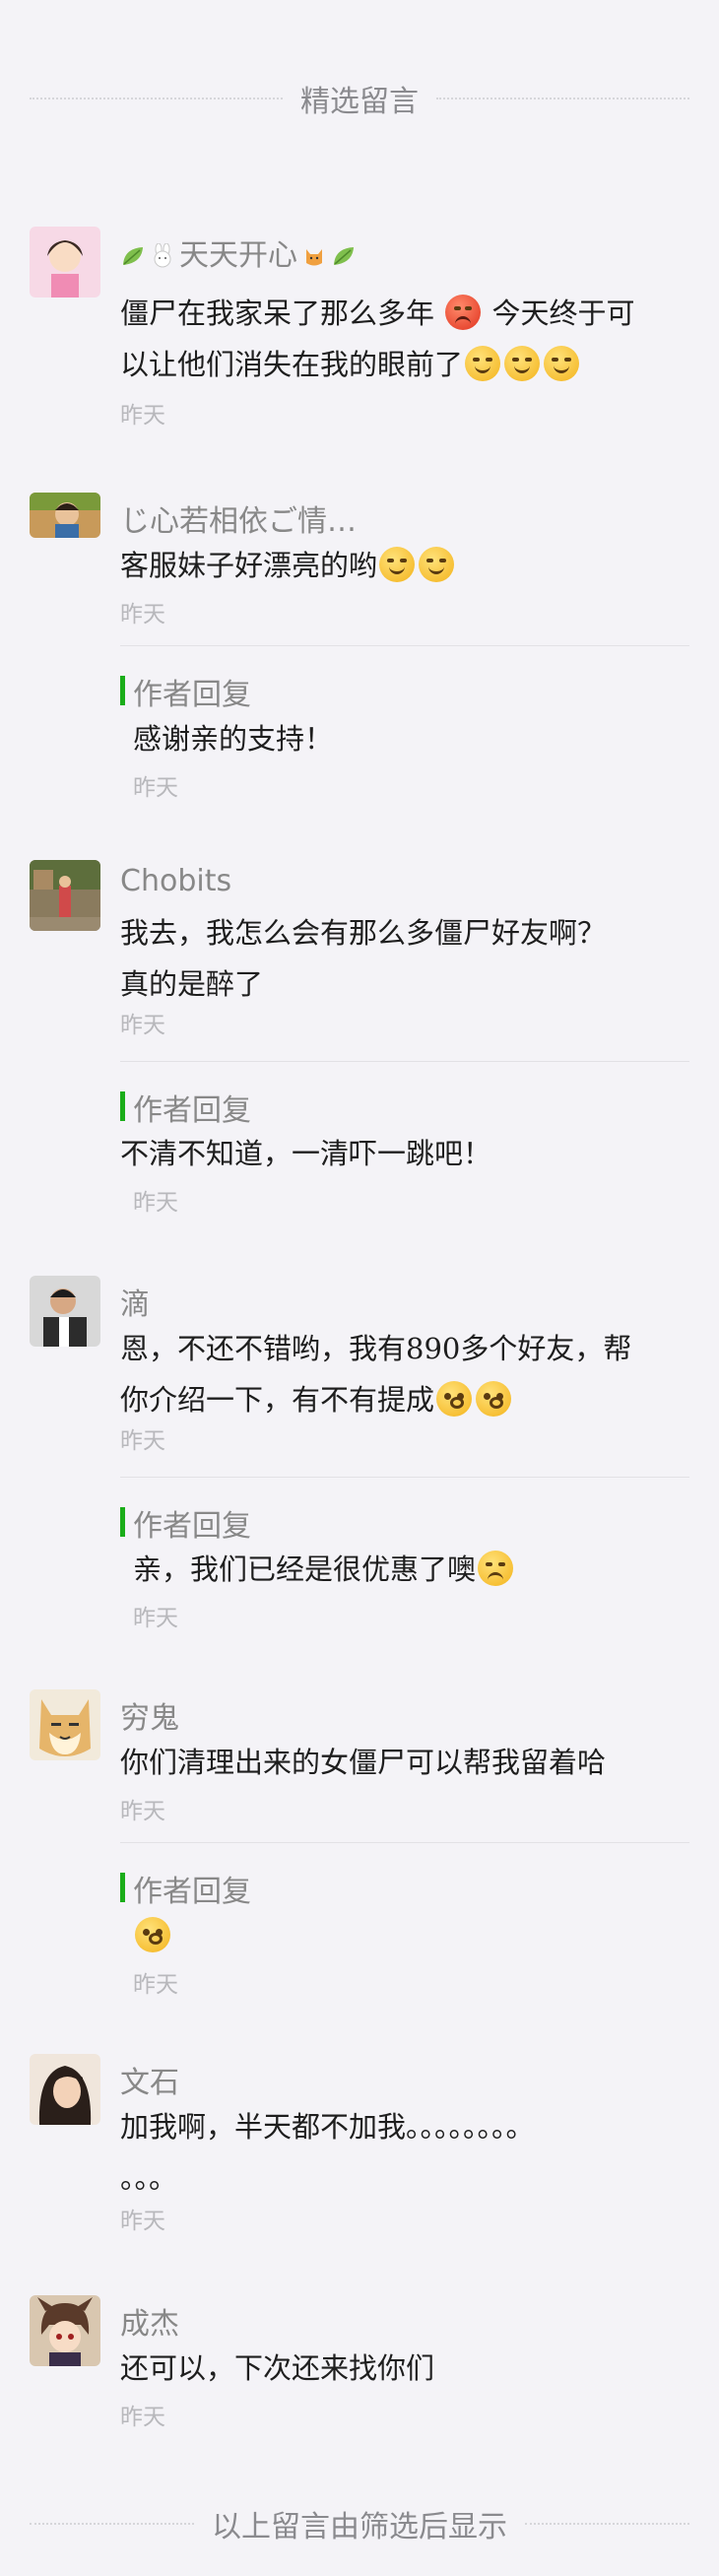 The image size is (719, 2576). Describe the element at coordinates (563, 314) in the screenshot. I see `comment-text-line: 今天终于可` at that location.